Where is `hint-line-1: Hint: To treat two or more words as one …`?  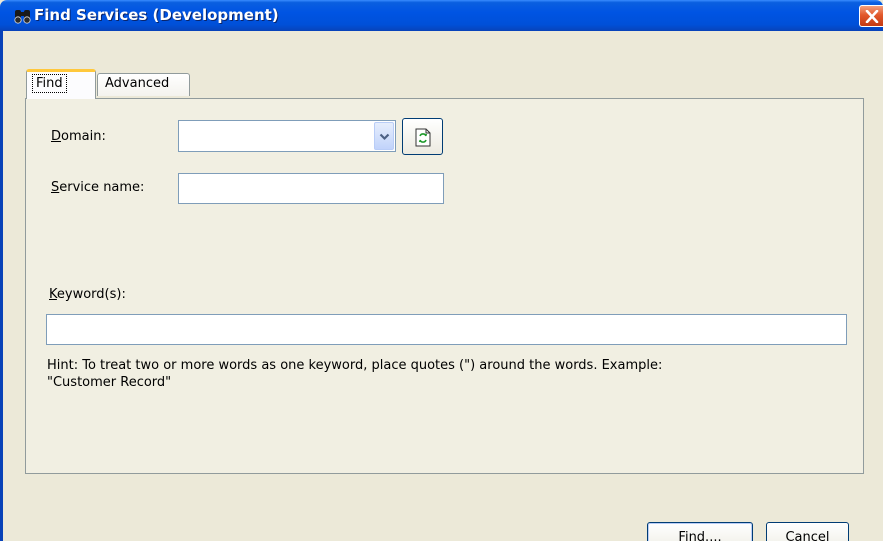
hint-line-1: Hint: To treat two or more words as one … is located at coordinates (355, 365).